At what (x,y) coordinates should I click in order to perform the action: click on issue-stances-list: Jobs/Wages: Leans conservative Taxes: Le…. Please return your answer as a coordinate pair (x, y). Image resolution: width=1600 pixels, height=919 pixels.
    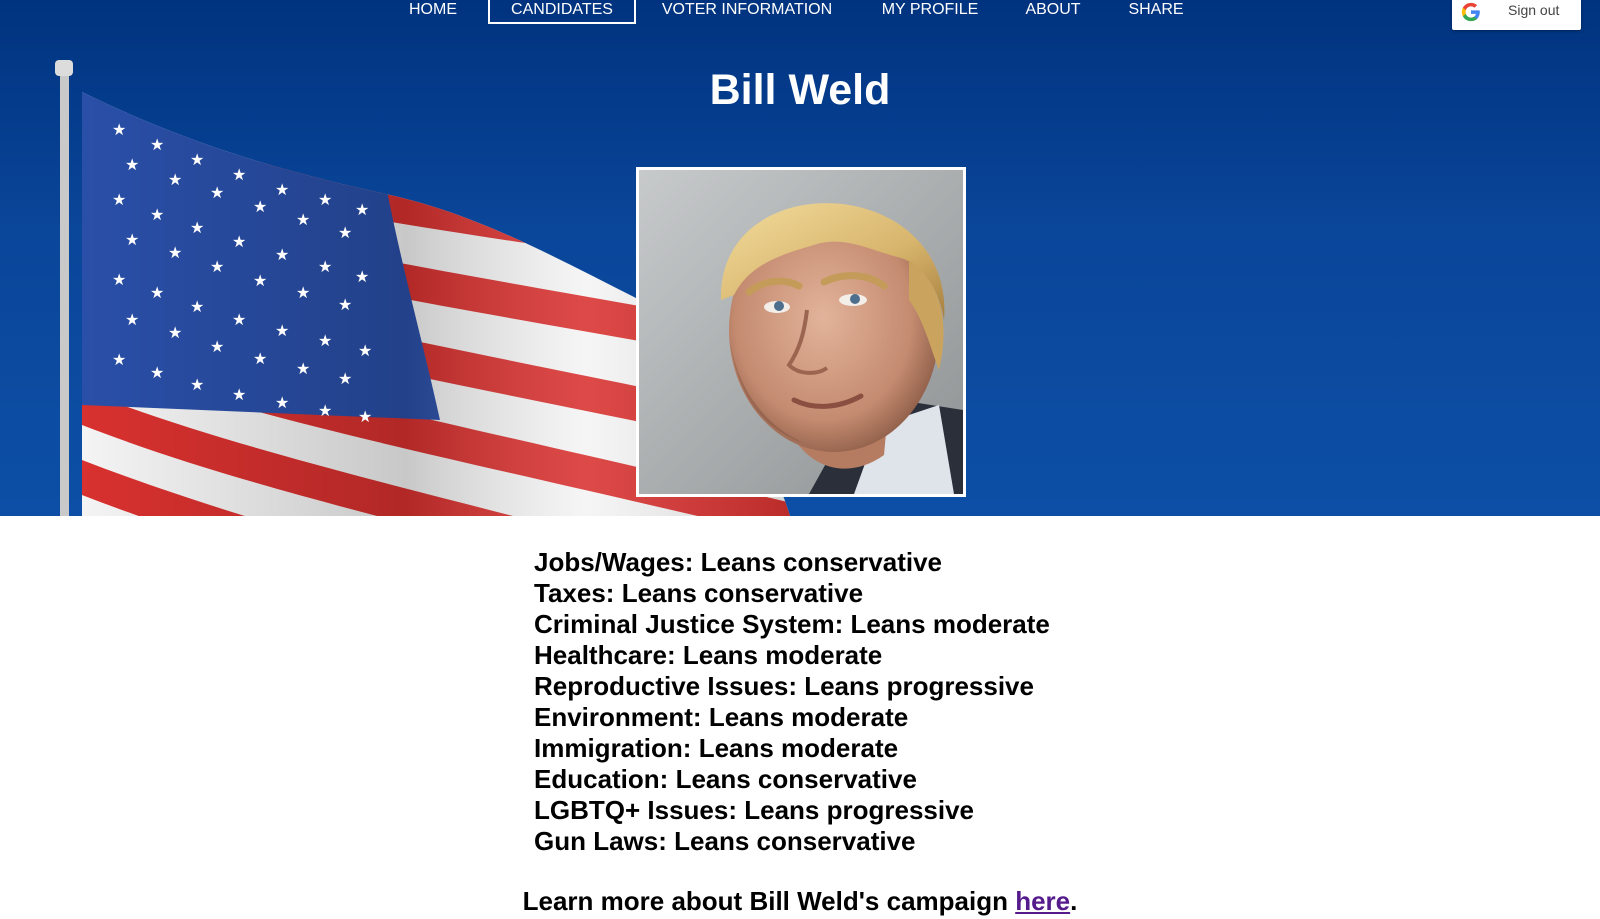
    Looking at the image, I should click on (792, 702).